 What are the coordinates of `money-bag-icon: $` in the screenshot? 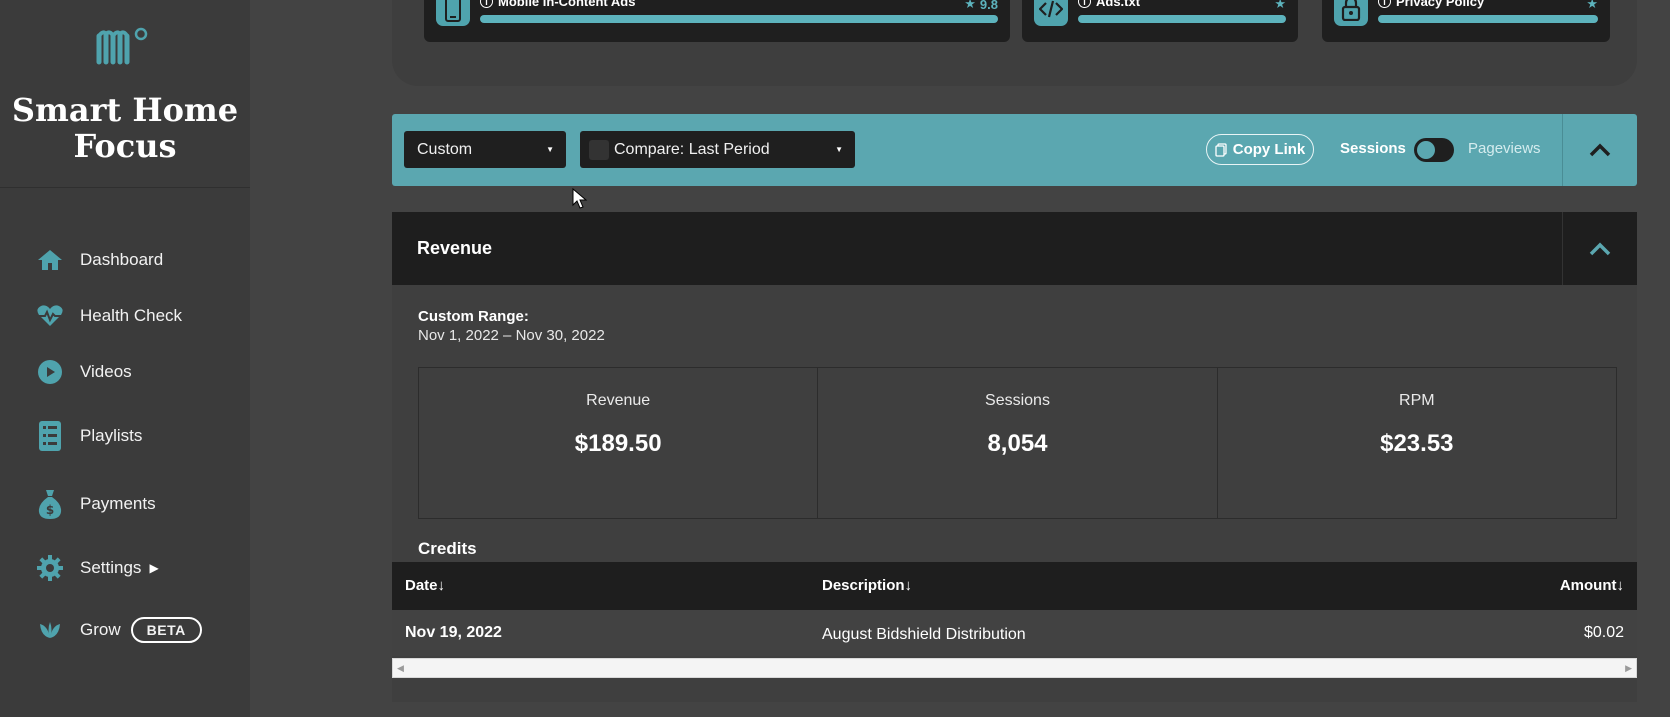 It's located at (50, 504).